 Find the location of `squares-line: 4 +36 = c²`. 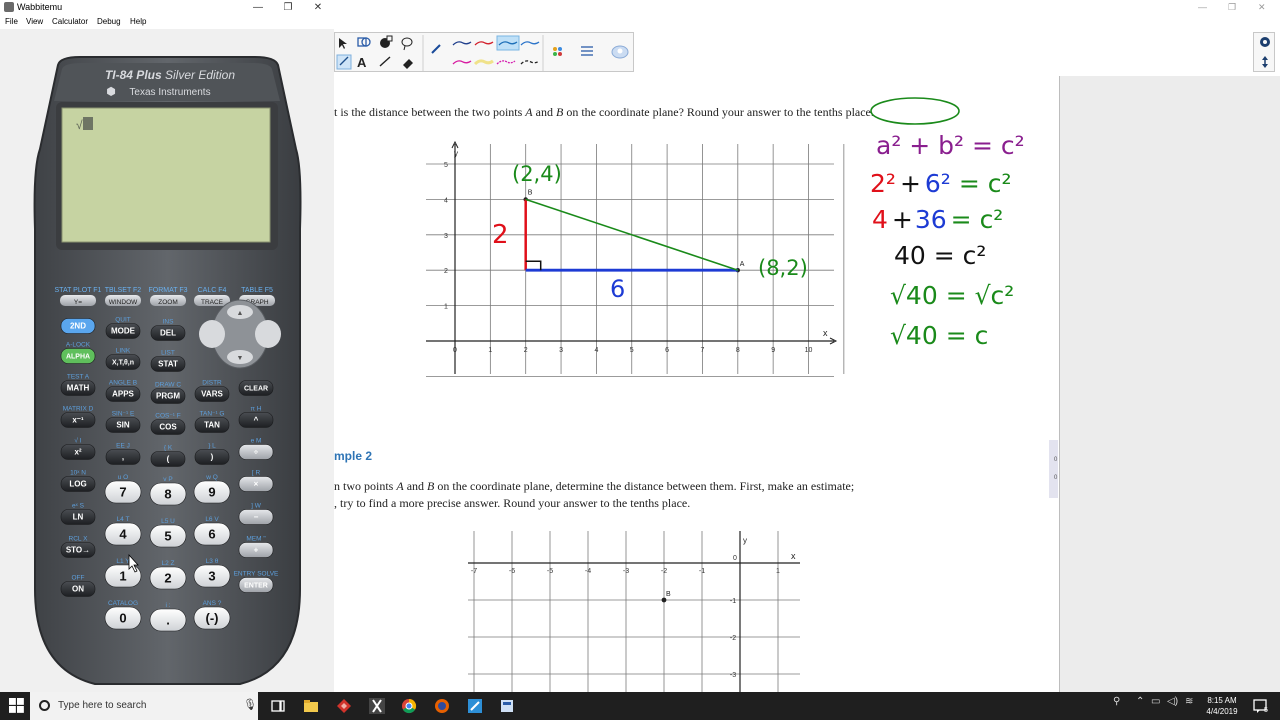

squares-line: 4 +36 = c² is located at coordinates (937, 219).